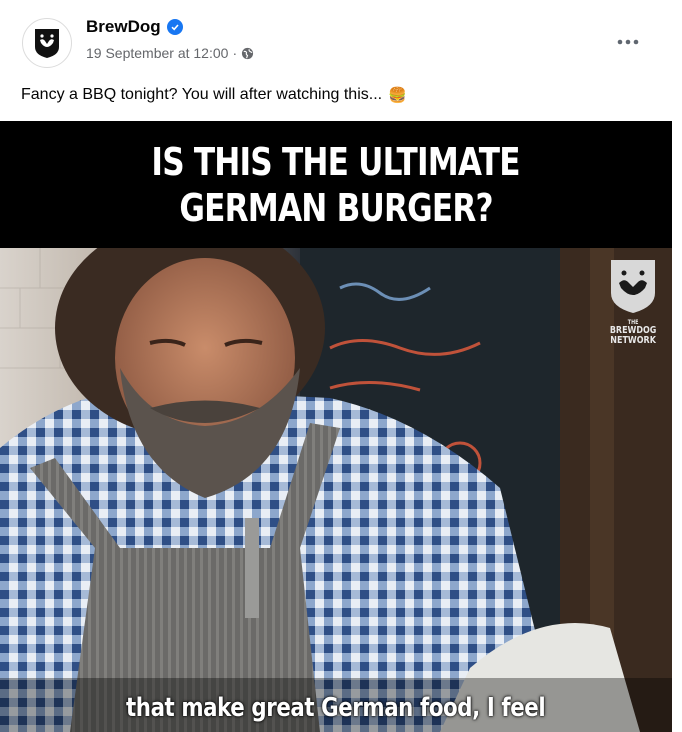 This screenshot has width=682, height=732. I want to click on watermark-line-3: NETWORK, so click(633, 340).